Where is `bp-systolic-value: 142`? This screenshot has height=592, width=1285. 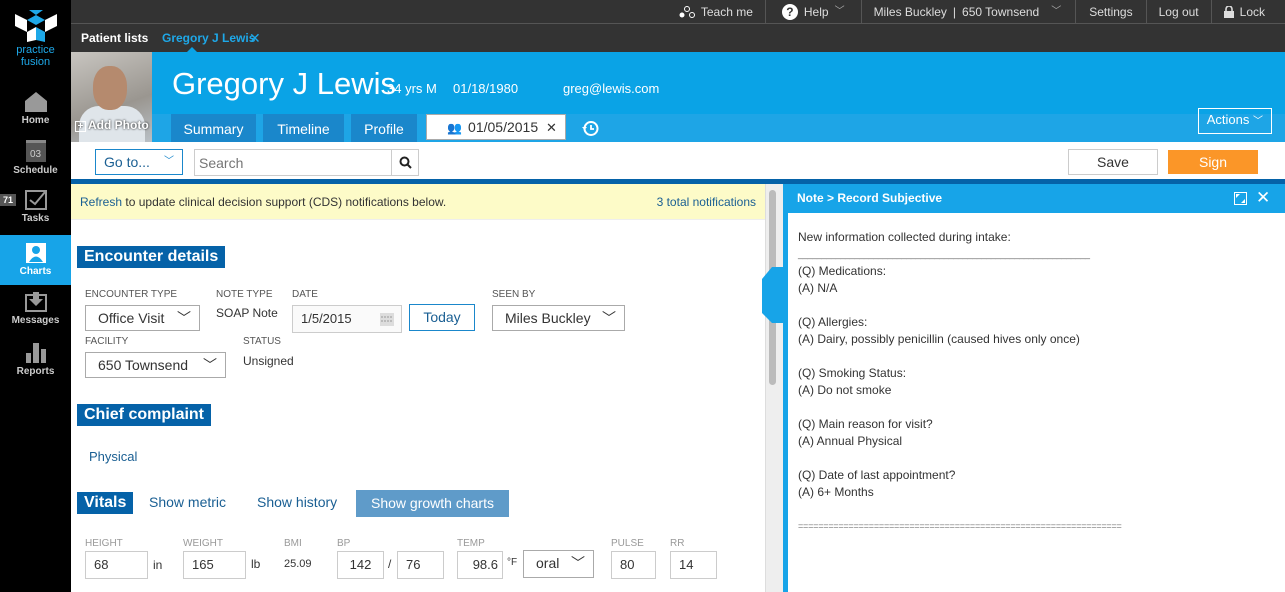
bp-systolic-value: 142 is located at coordinates (360, 564).